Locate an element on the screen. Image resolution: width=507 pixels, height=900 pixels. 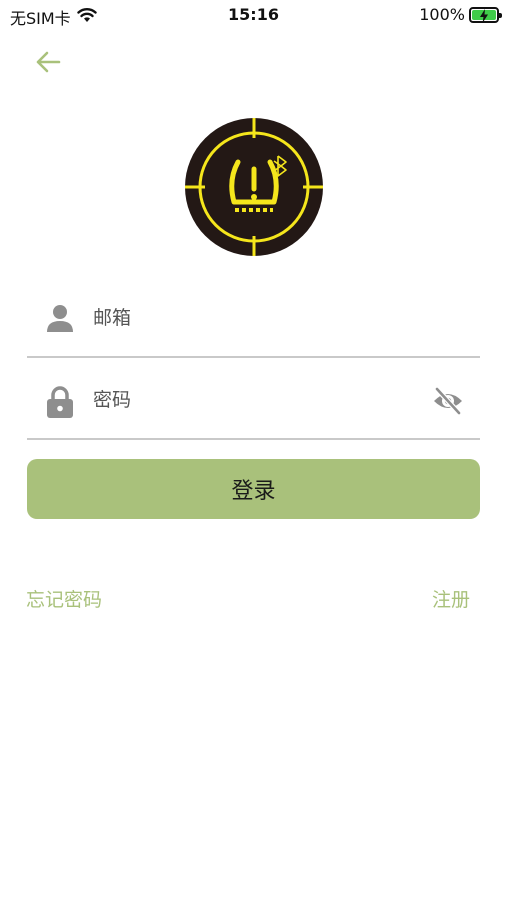
arrow-left-icon is located at coordinates (48, 62).